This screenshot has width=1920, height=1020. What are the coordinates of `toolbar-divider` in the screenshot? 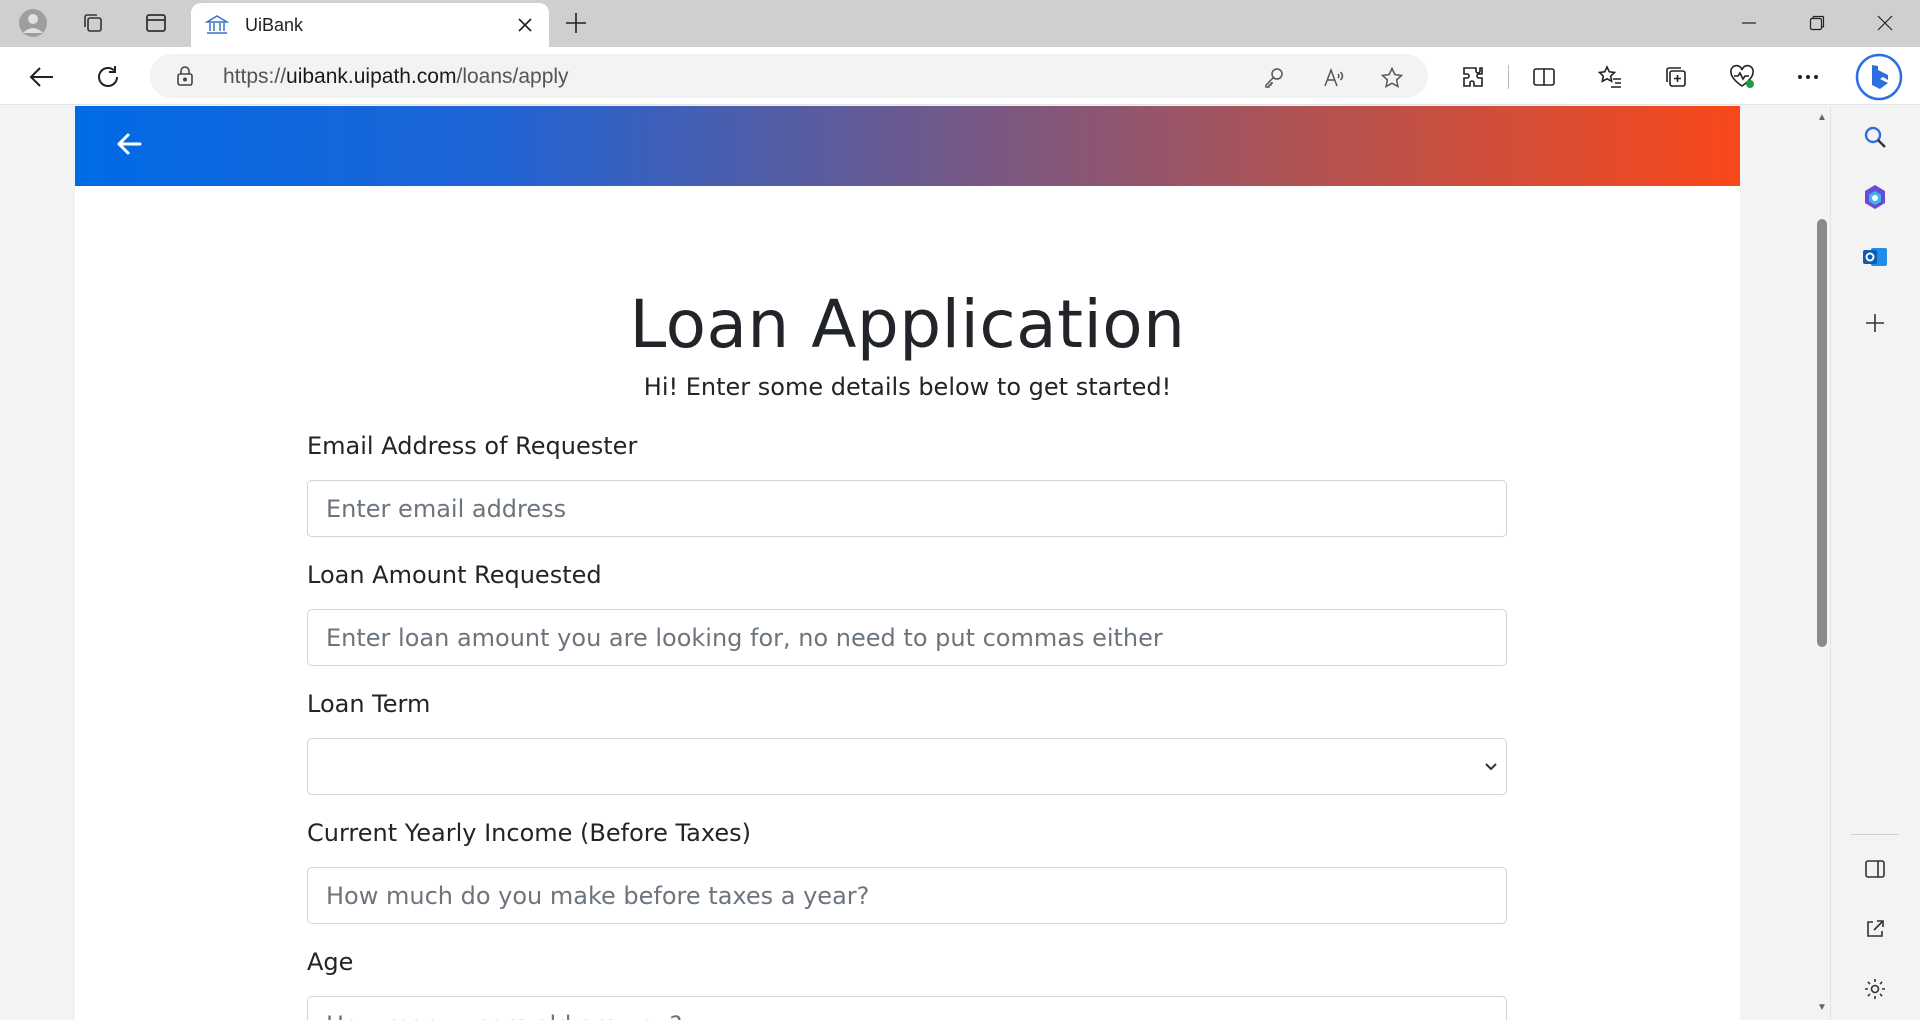 It's located at (1508, 77).